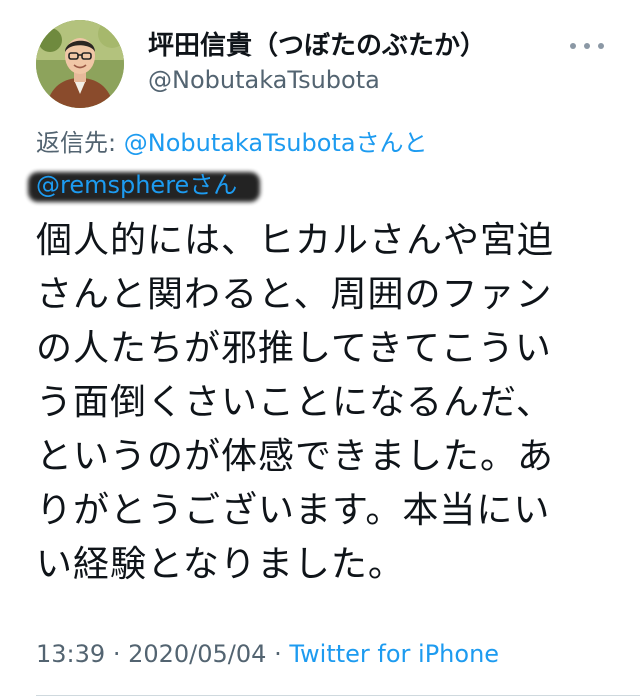 The width and height of the screenshot is (640, 696). Describe the element at coordinates (267, 654) in the screenshot. I see `tweet-metadata: 13:39 · 2020/05/04 · Twitter for iPhone` at that location.